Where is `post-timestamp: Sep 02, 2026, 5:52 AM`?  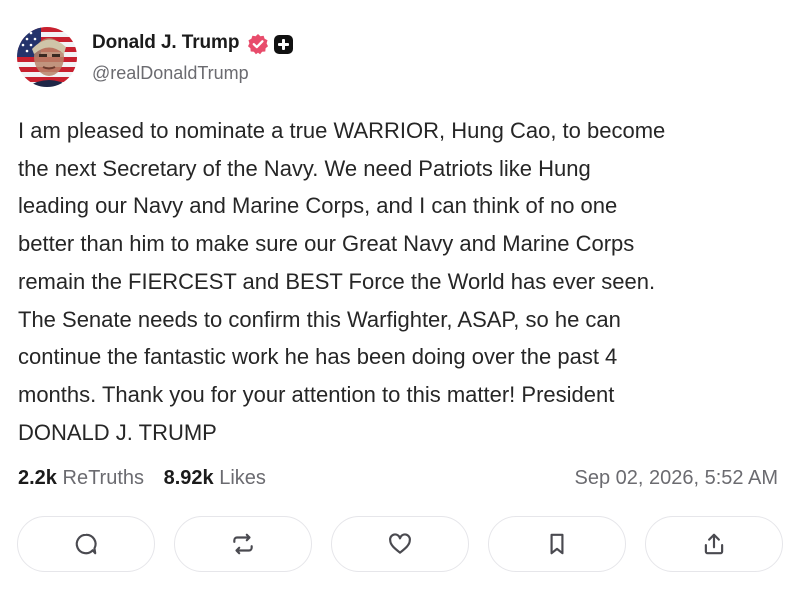 post-timestamp: Sep 02, 2026, 5:52 AM is located at coordinates (677, 478).